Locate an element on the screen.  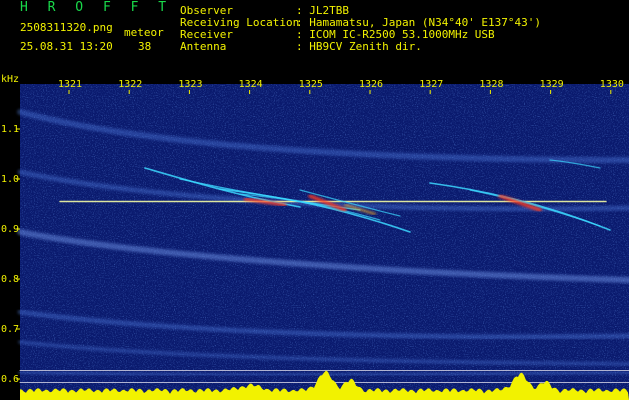
antenna-label: Antenna is located at coordinates (203, 46).